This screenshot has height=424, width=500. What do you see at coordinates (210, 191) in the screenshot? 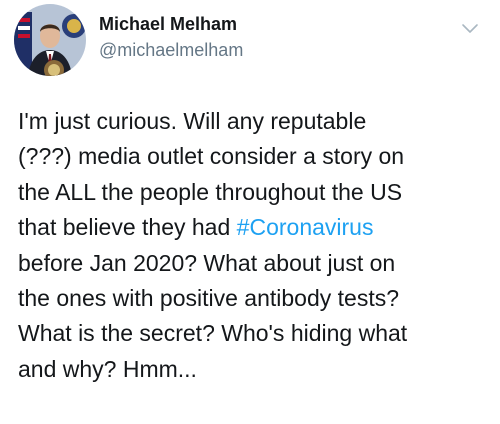
I see `tweet-line: the ALL the people throughout the US` at bounding box center [210, 191].